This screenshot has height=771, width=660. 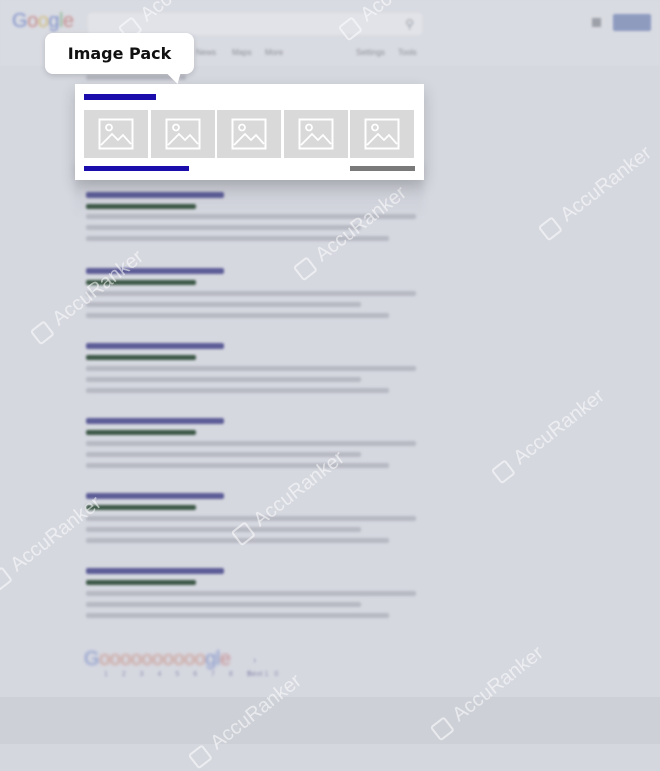 What do you see at coordinates (255, 674) in the screenshot?
I see `next-page-link: Next` at bounding box center [255, 674].